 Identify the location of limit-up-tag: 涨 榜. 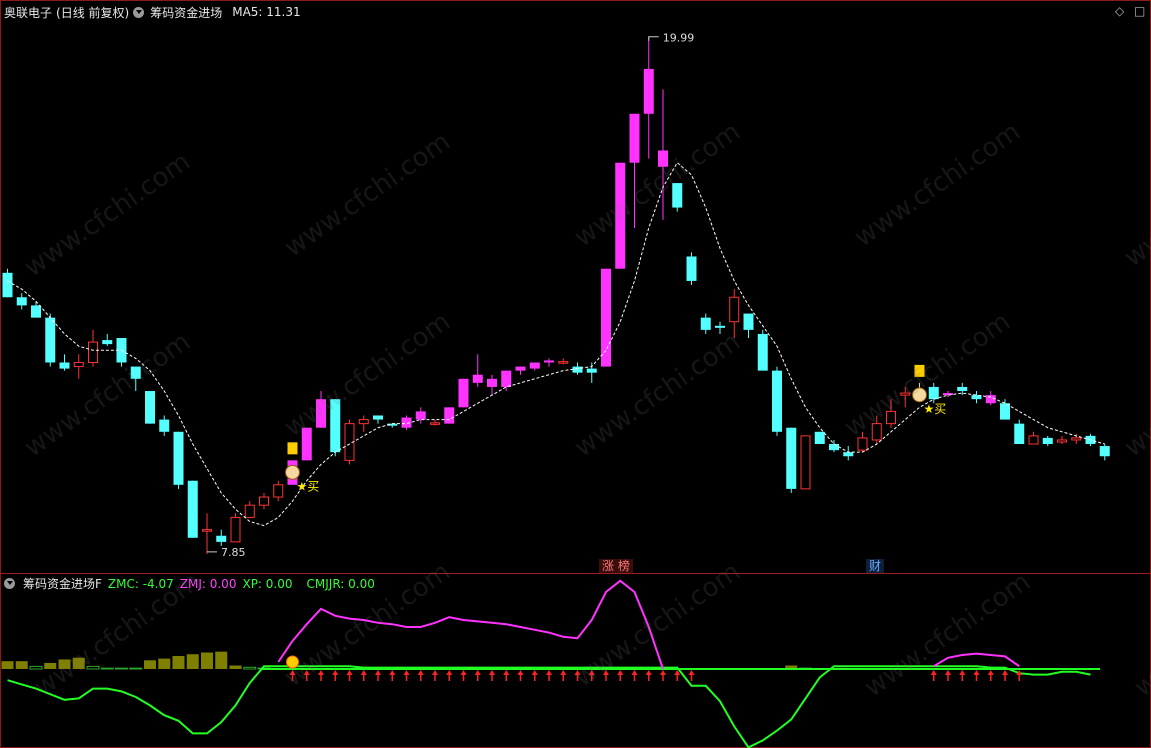
(616, 566).